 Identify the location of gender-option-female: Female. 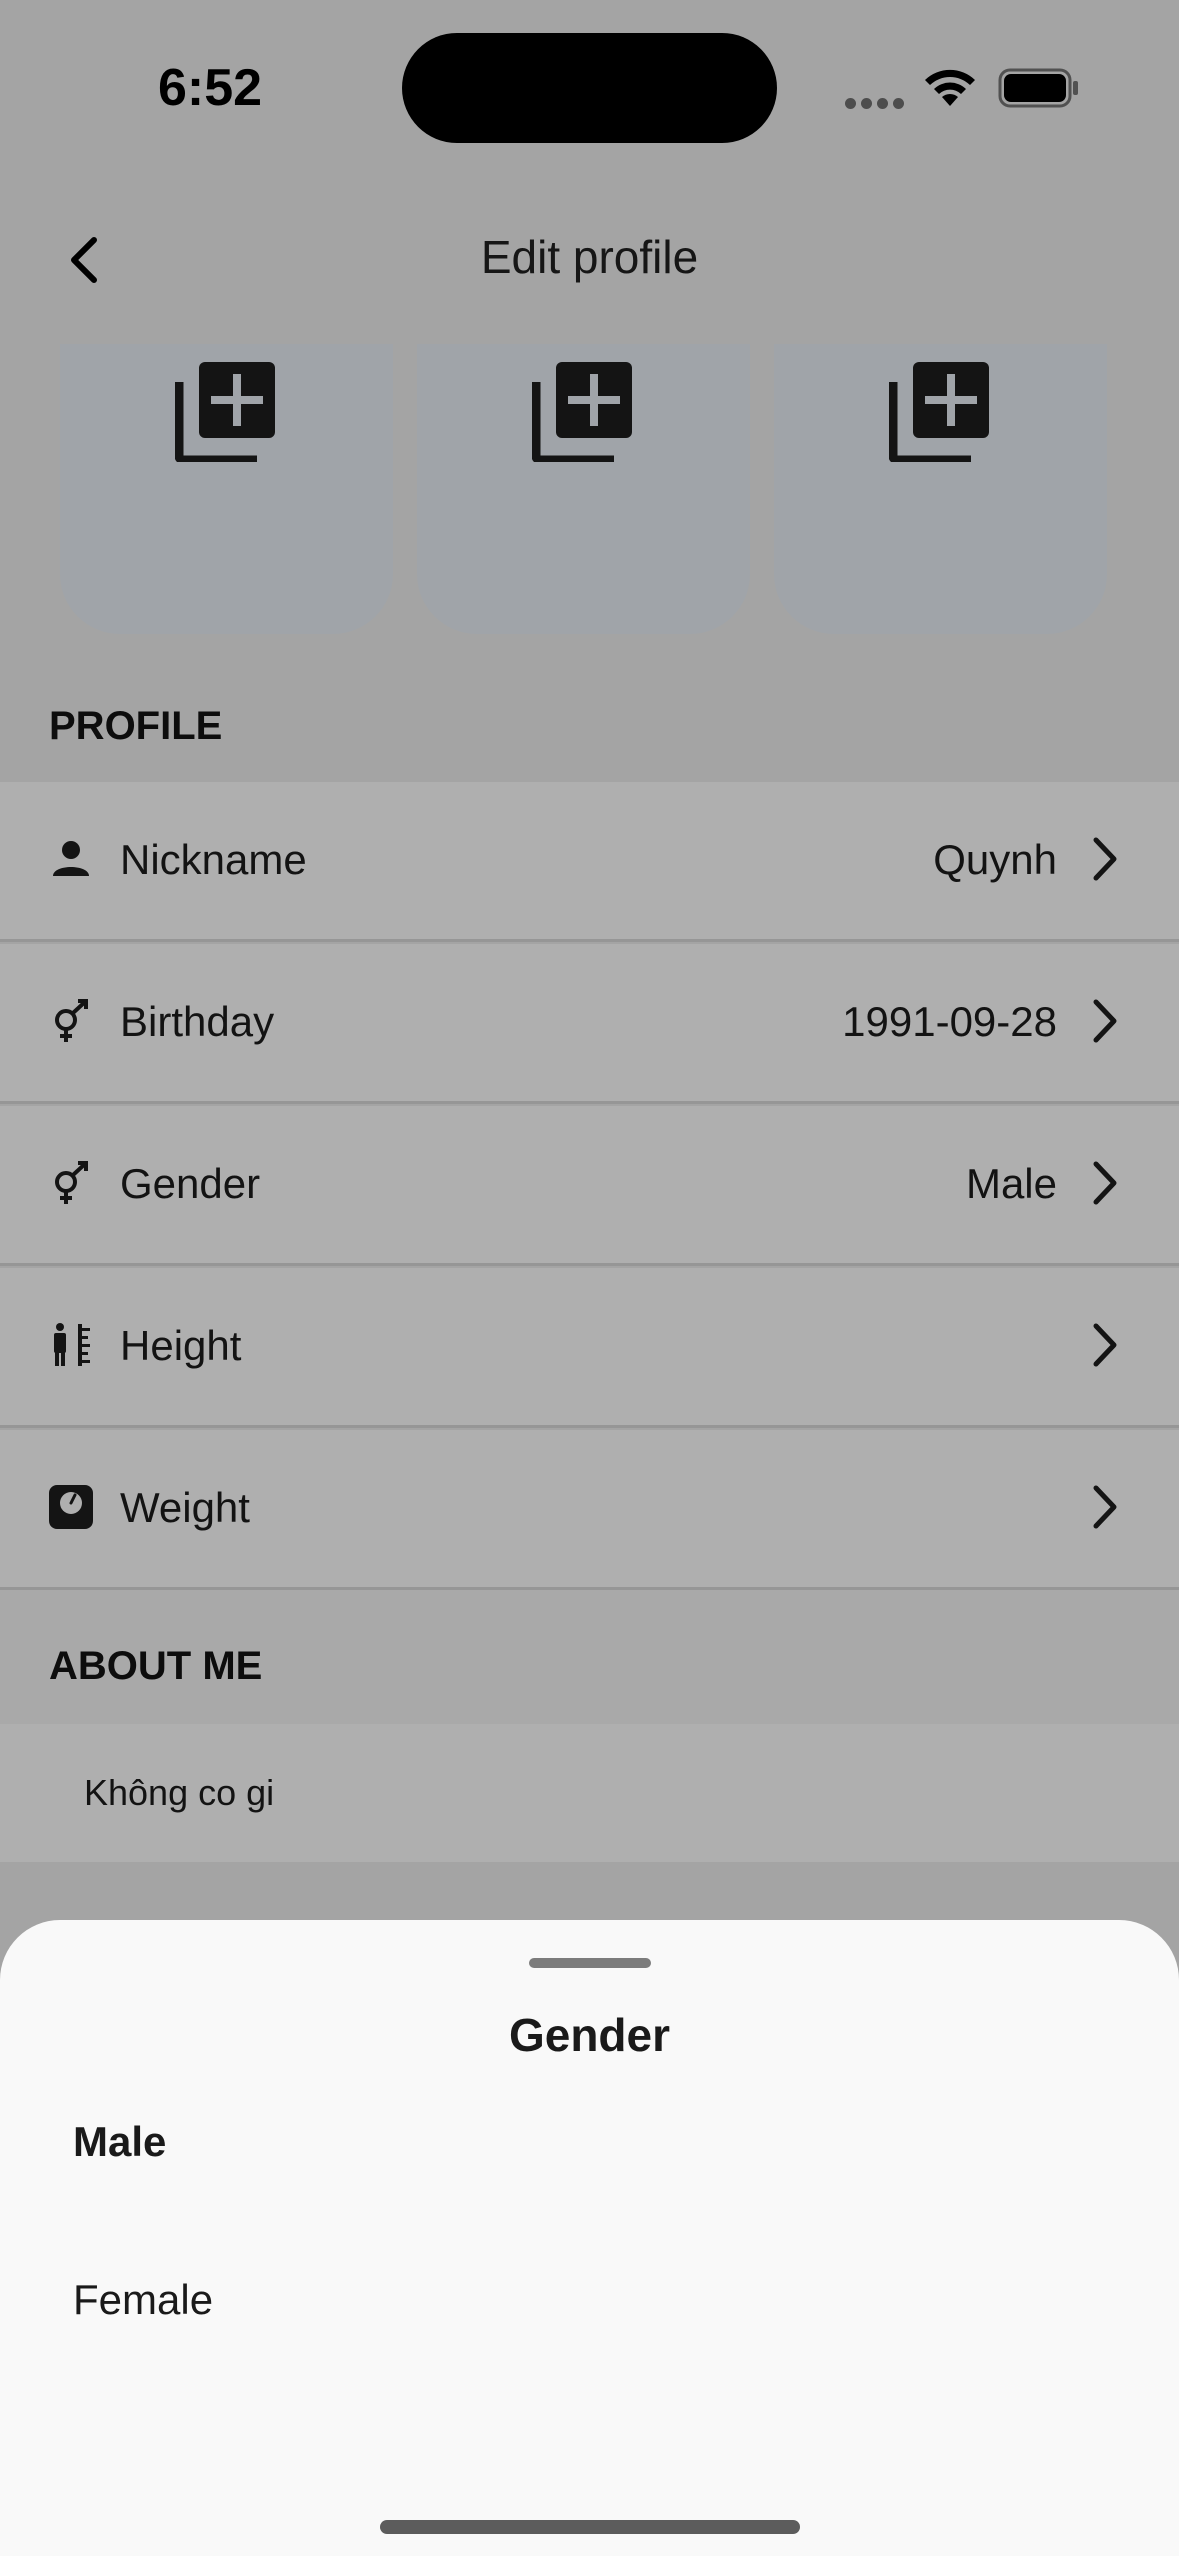
(589, 2301).